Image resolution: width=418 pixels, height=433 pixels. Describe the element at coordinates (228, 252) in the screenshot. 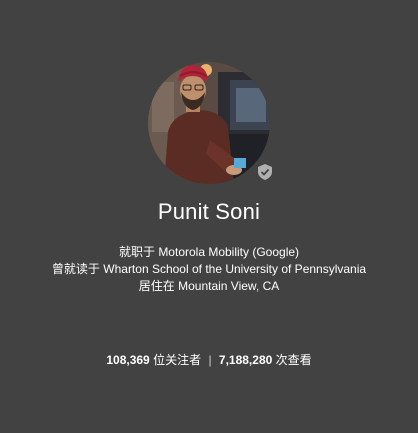

I see `work-link: Motorola Mobility (Google)` at that location.